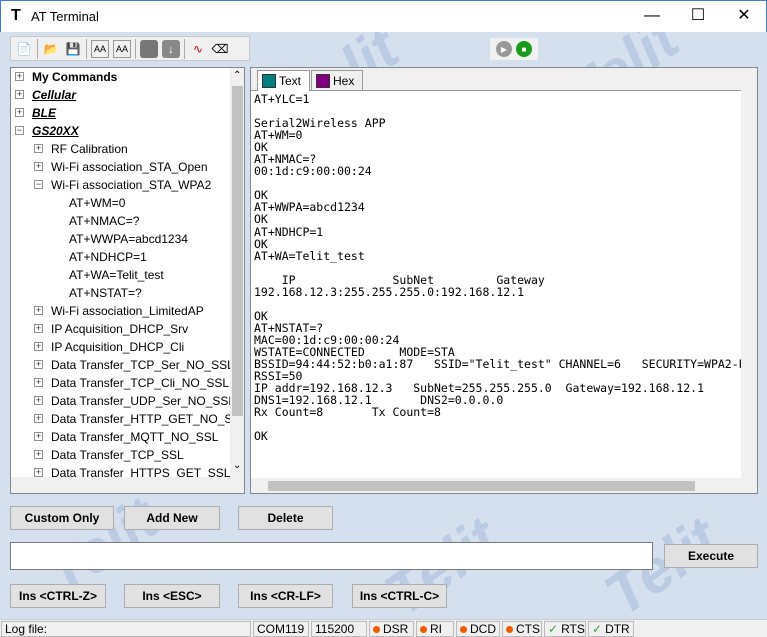 The width and height of the screenshot is (767, 637). What do you see at coordinates (172, 596) in the screenshot?
I see `ins-esc-button: Ins <ESC>` at bounding box center [172, 596].